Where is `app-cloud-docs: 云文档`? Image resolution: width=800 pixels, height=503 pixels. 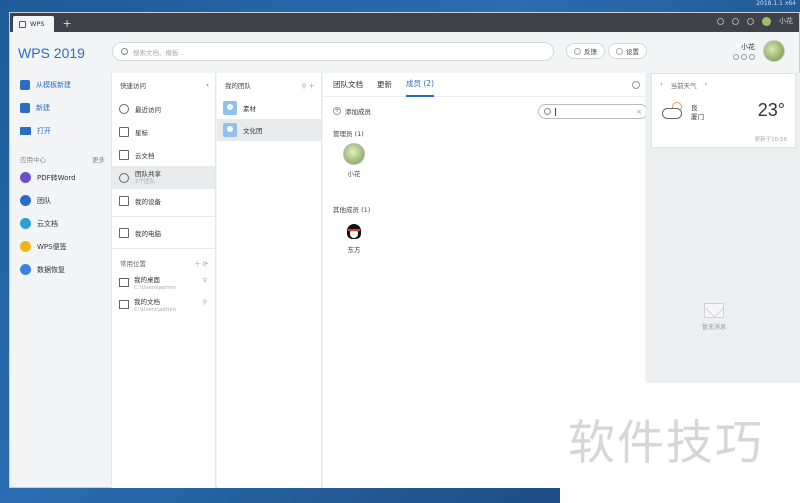
app-cloud-docs: 云文档 is located at coordinates (60, 223).